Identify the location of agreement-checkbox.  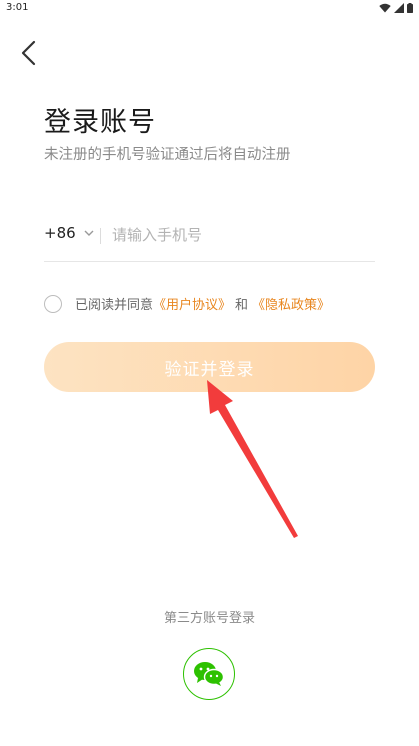
(53, 303).